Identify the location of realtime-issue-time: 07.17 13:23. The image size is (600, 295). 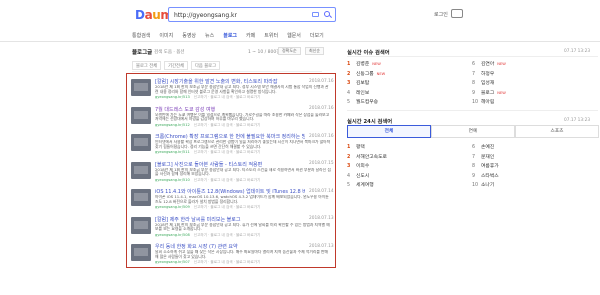
(577, 51).